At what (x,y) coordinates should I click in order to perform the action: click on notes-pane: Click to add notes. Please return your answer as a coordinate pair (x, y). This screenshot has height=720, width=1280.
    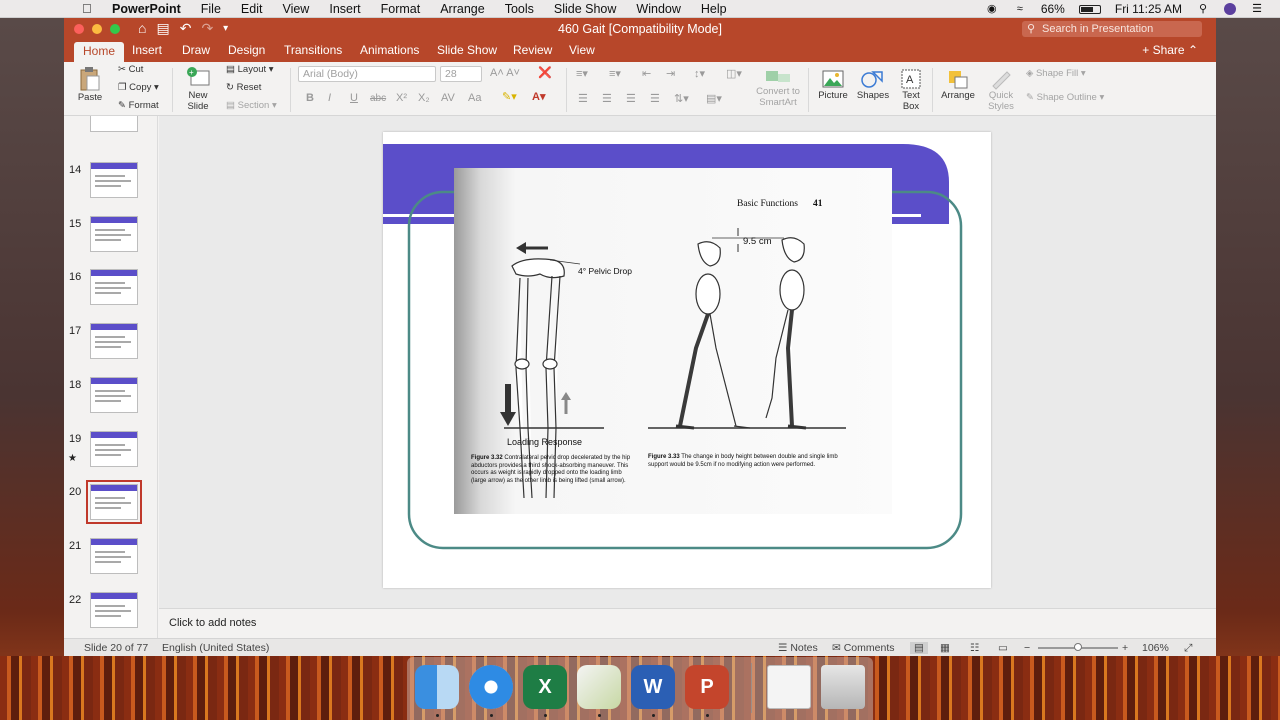
    Looking at the image, I should click on (687, 623).